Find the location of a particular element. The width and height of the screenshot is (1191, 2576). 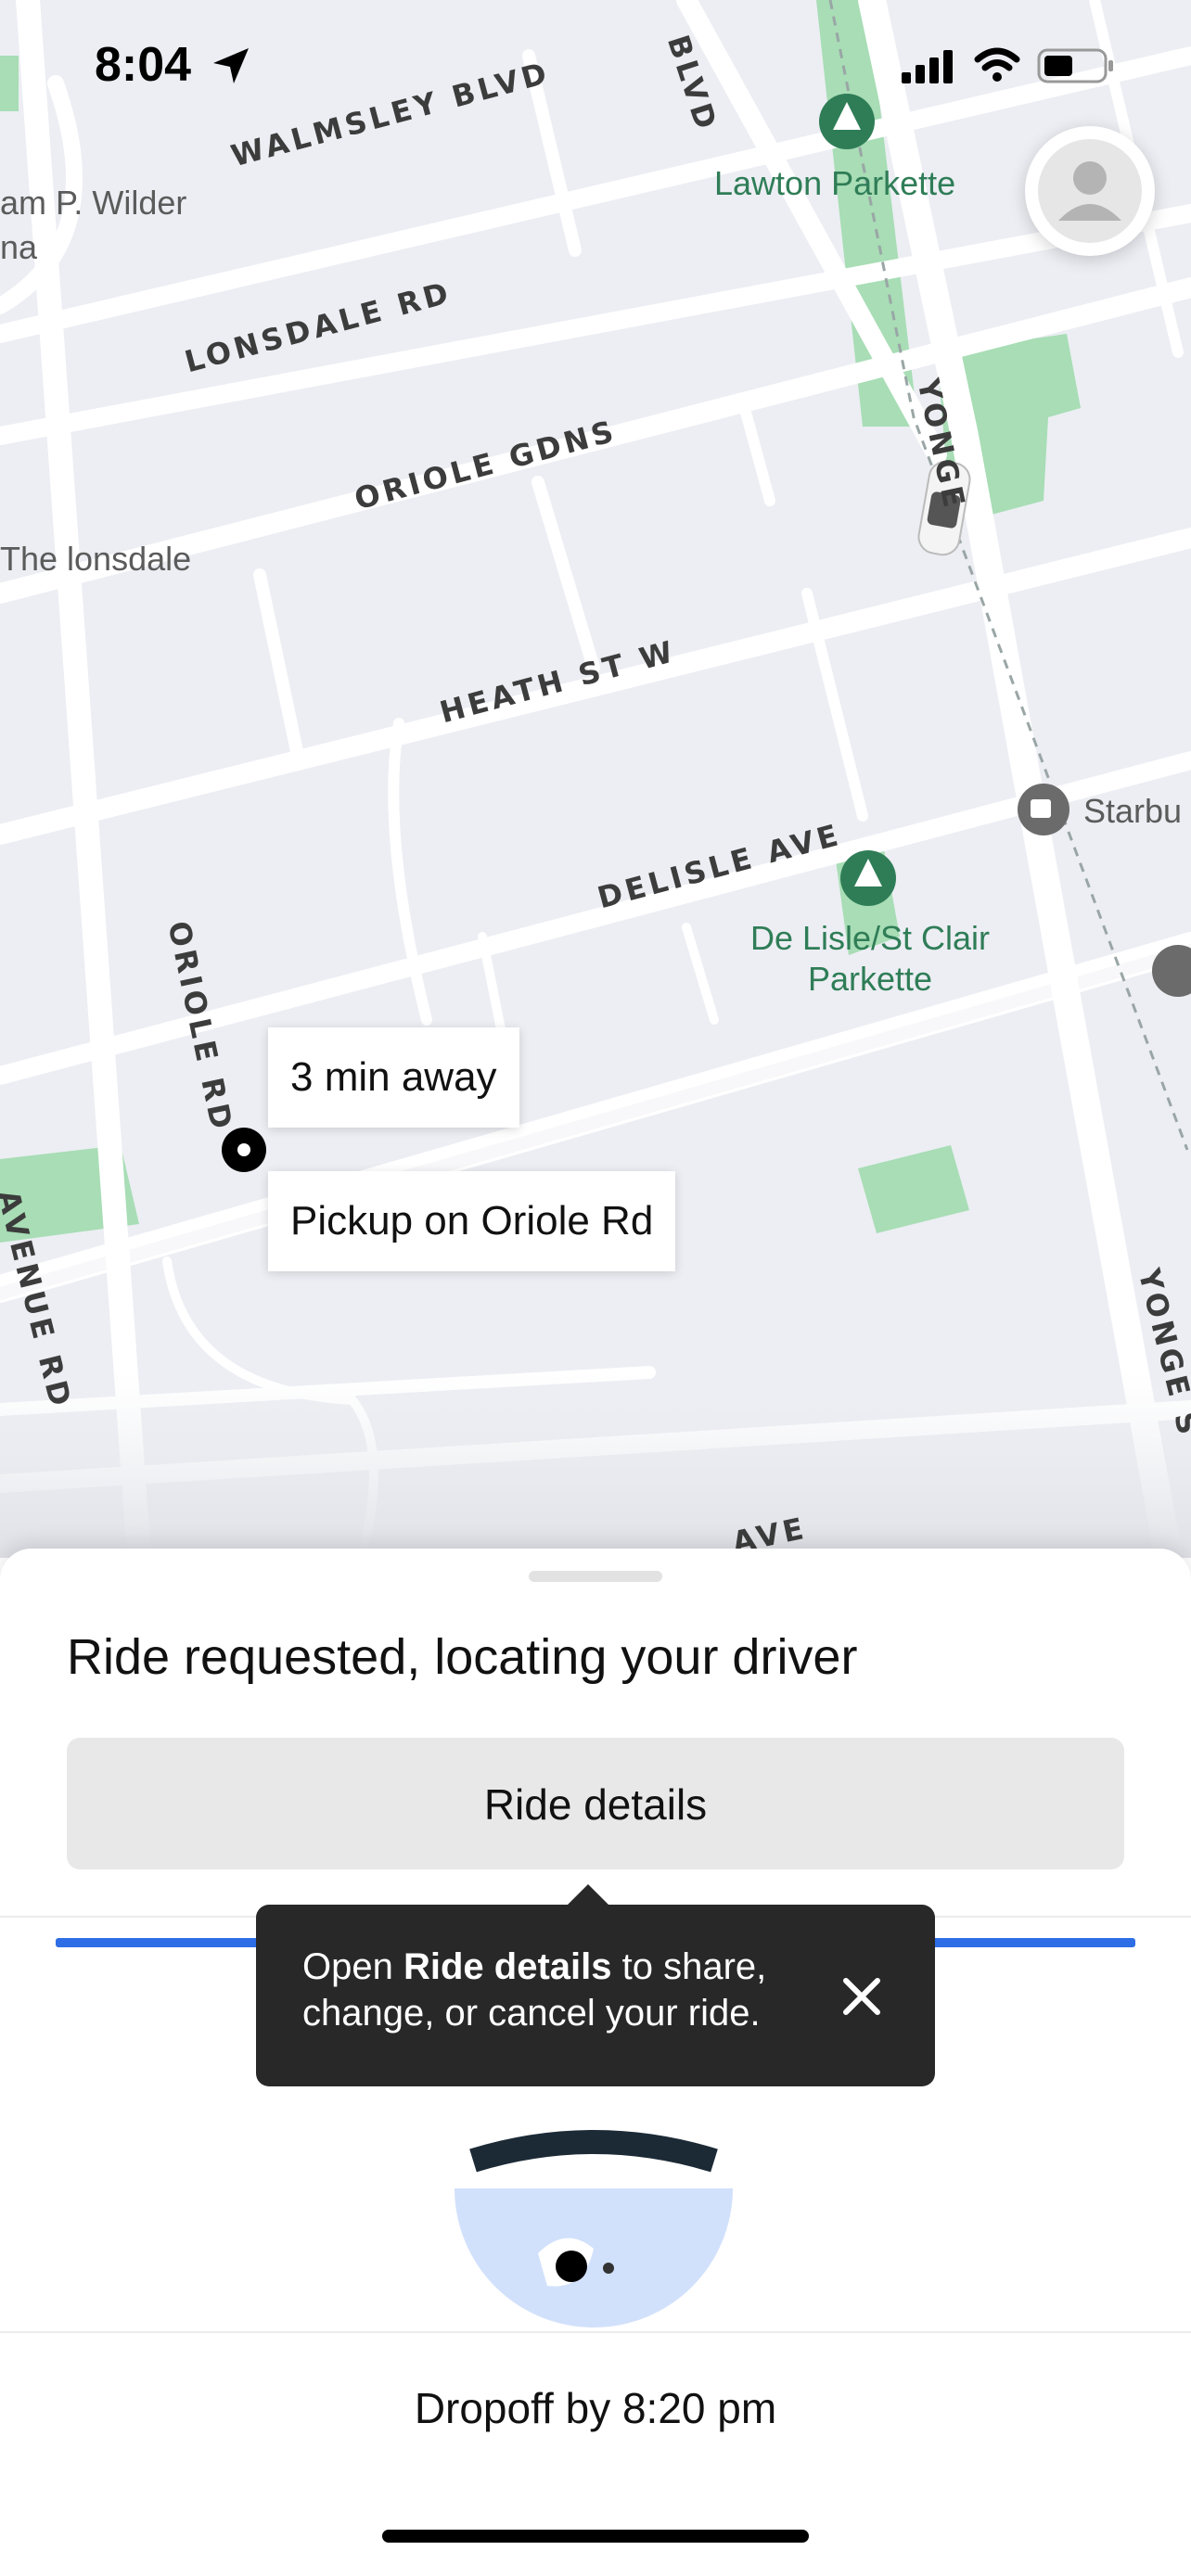

place-label: na is located at coordinates (19, 247).